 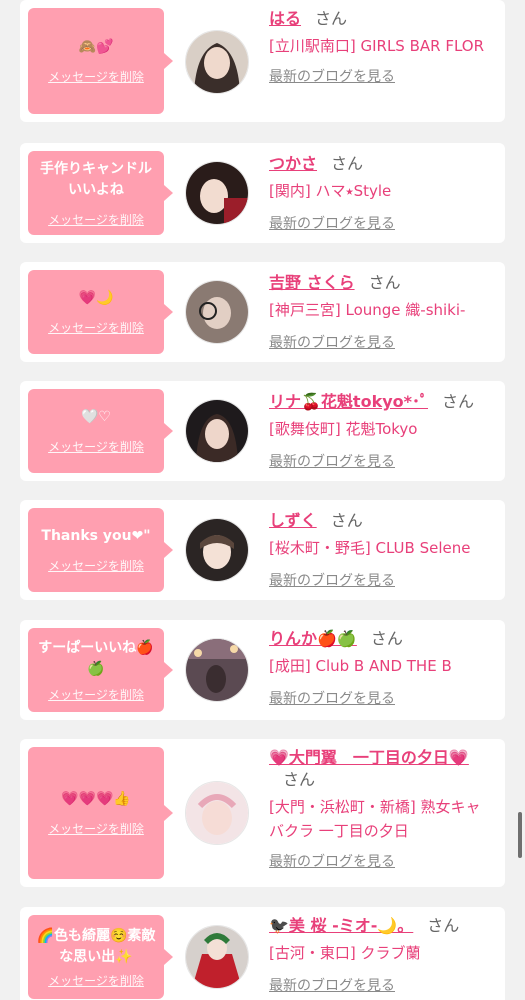 What do you see at coordinates (345, 953) in the screenshot?
I see `shop-name: [古河・東口] クラブ蘭` at bounding box center [345, 953].